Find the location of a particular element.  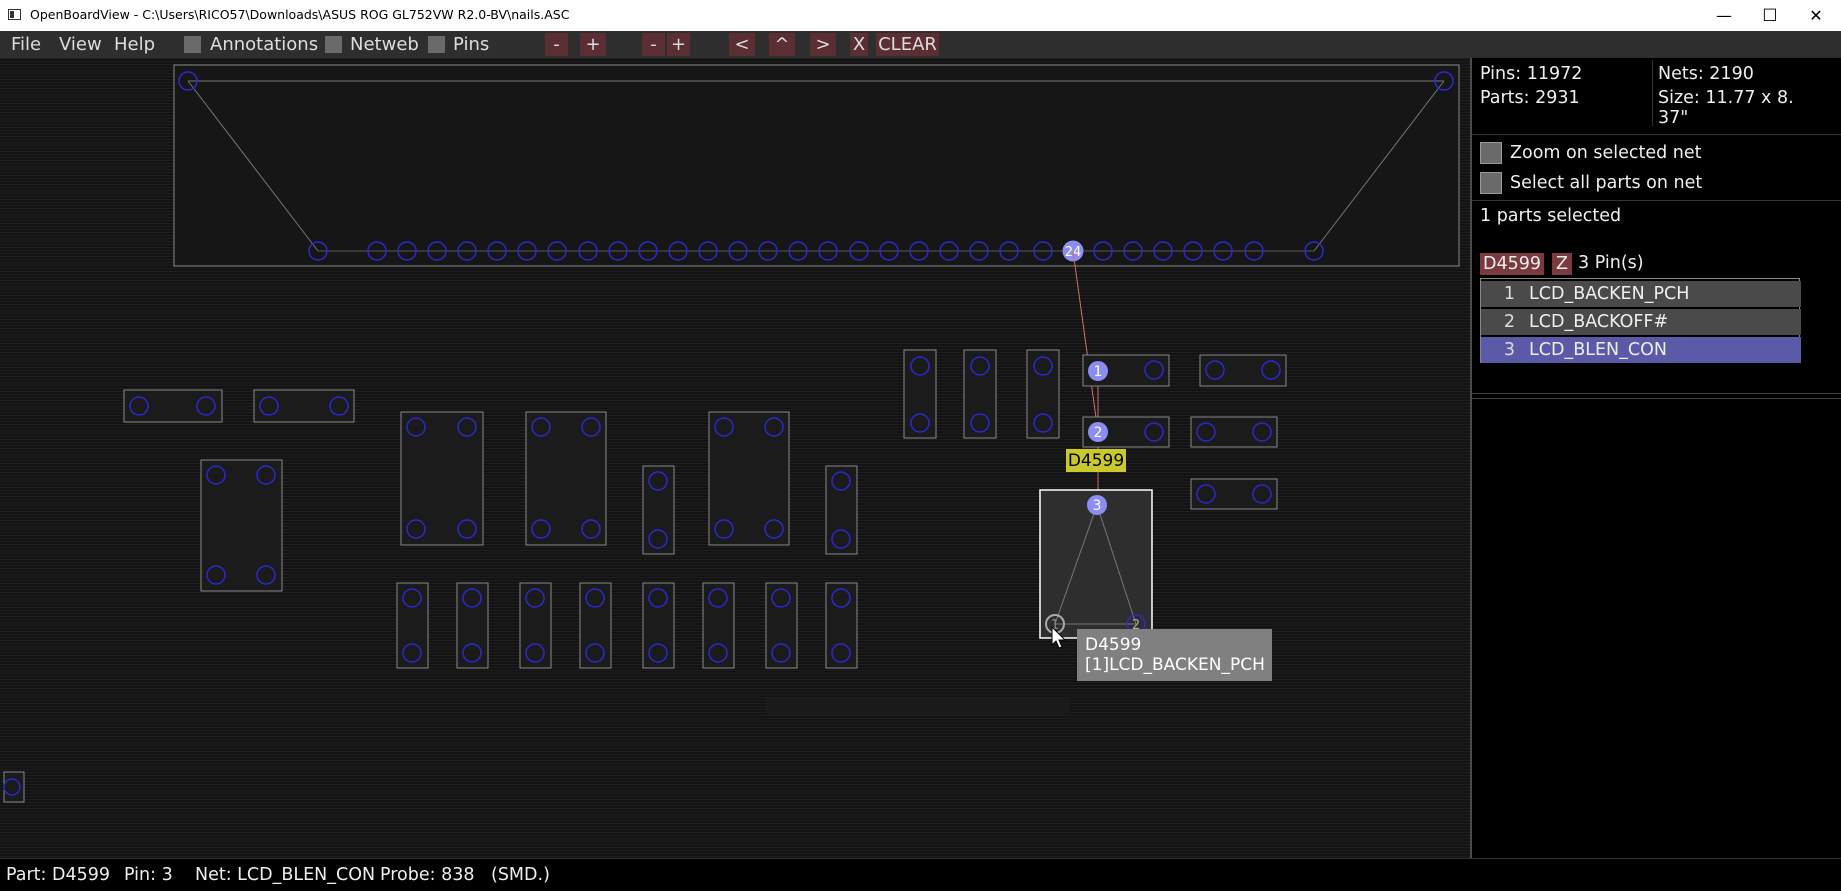

netweb-label: Netweb is located at coordinates (384, 44).